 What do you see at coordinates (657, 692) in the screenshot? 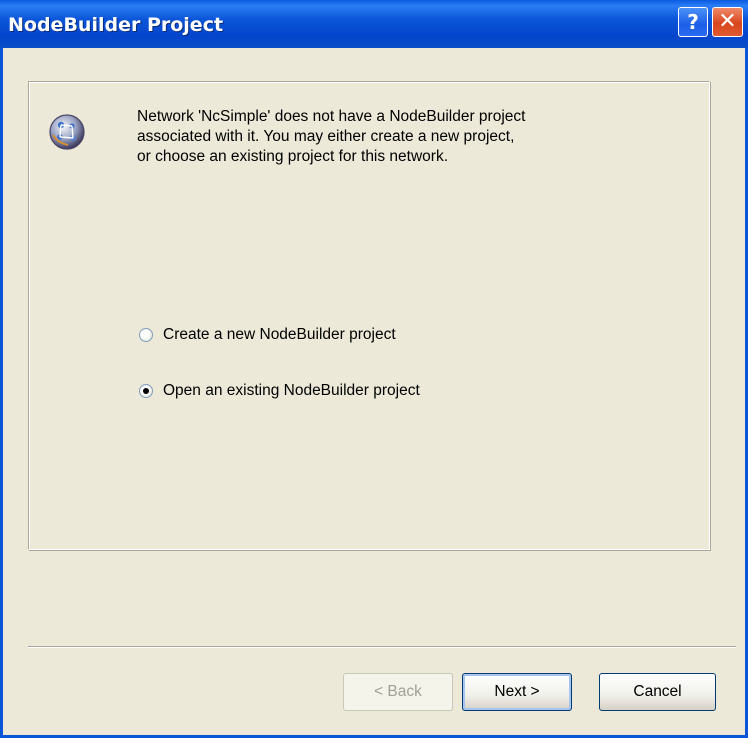
I see `cancel-button: Cancel` at bounding box center [657, 692].